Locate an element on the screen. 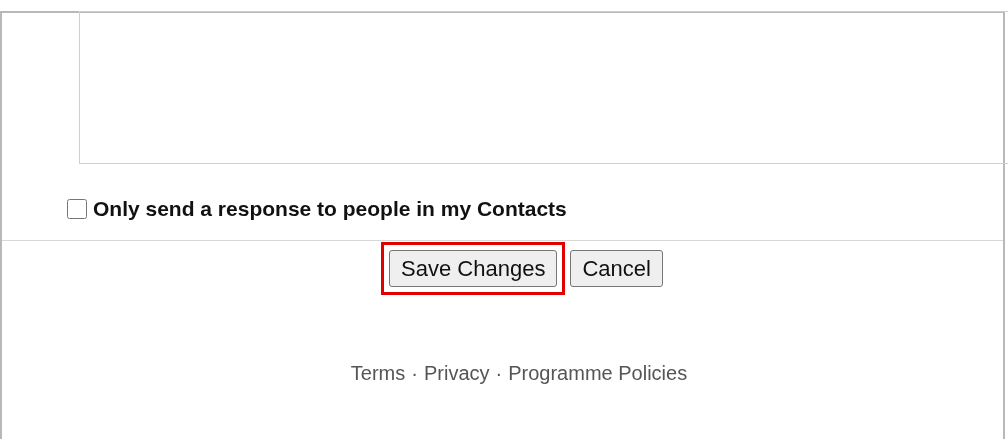 The height and width of the screenshot is (444, 1008). footer-link: Privacy is located at coordinates (456, 373).